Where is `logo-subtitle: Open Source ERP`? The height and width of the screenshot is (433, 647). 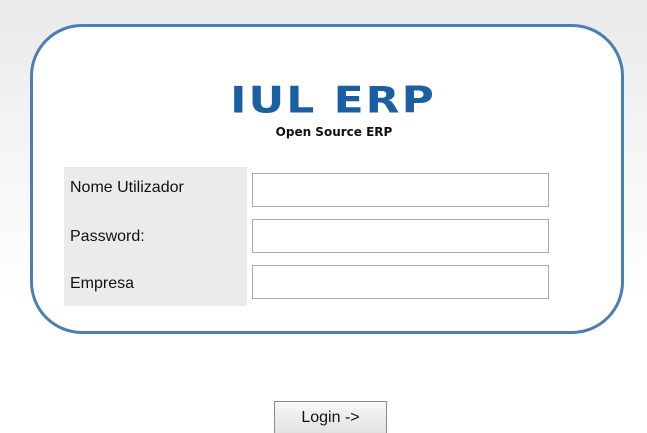 logo-subtitle: Open Source ERP is located at coordinates (334, 132).